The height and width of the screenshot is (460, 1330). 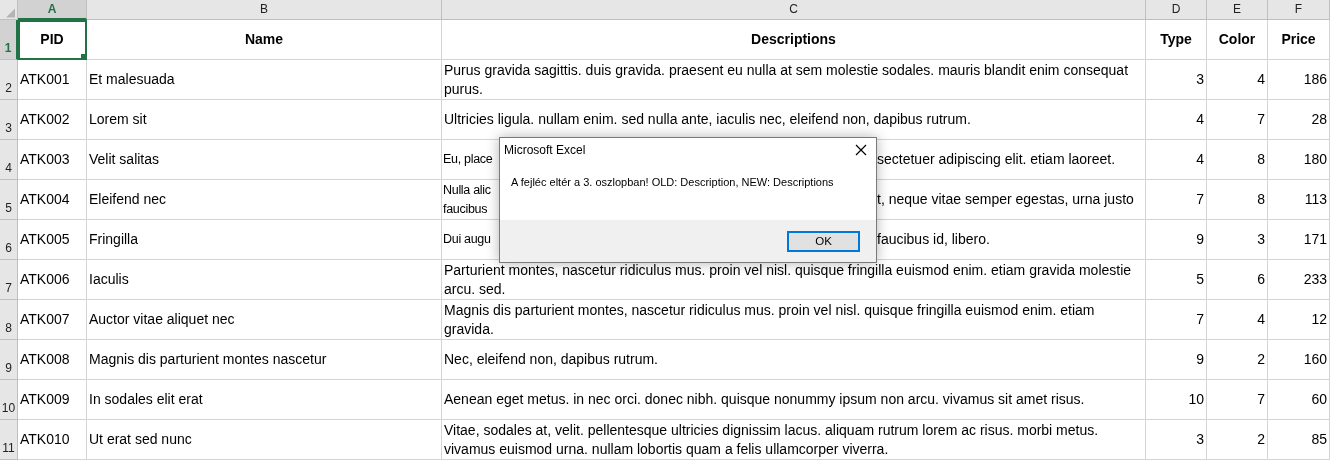 What do you see at coordinates (264, 400) in the screenshot?
I see `table-cell: In sodales elit erat` at bounding box center [264, 400].